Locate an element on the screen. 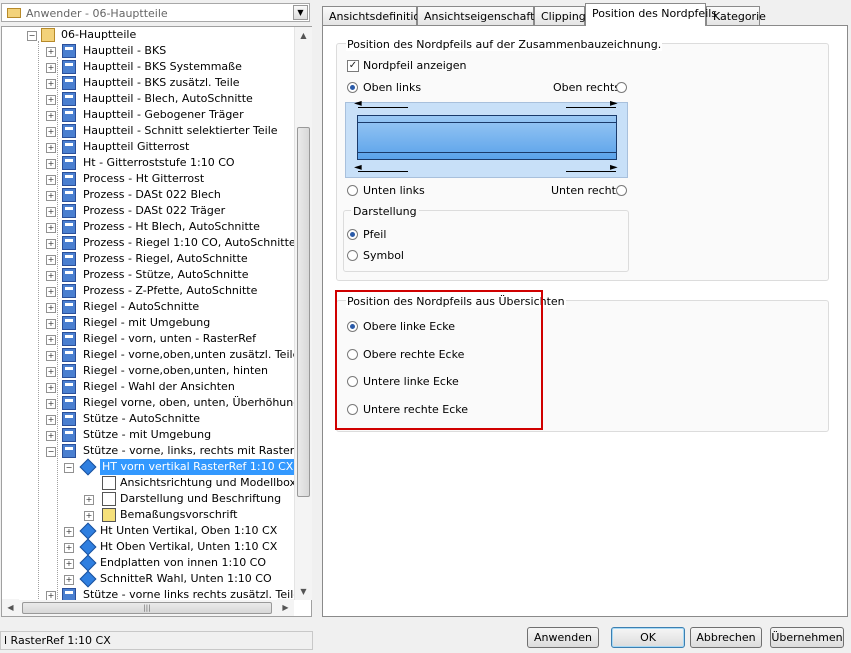 The width and height of the screenshot is (851, 653). tree-item-label: Stütze - AutoSchnitte is located at coordinates (142, 418).